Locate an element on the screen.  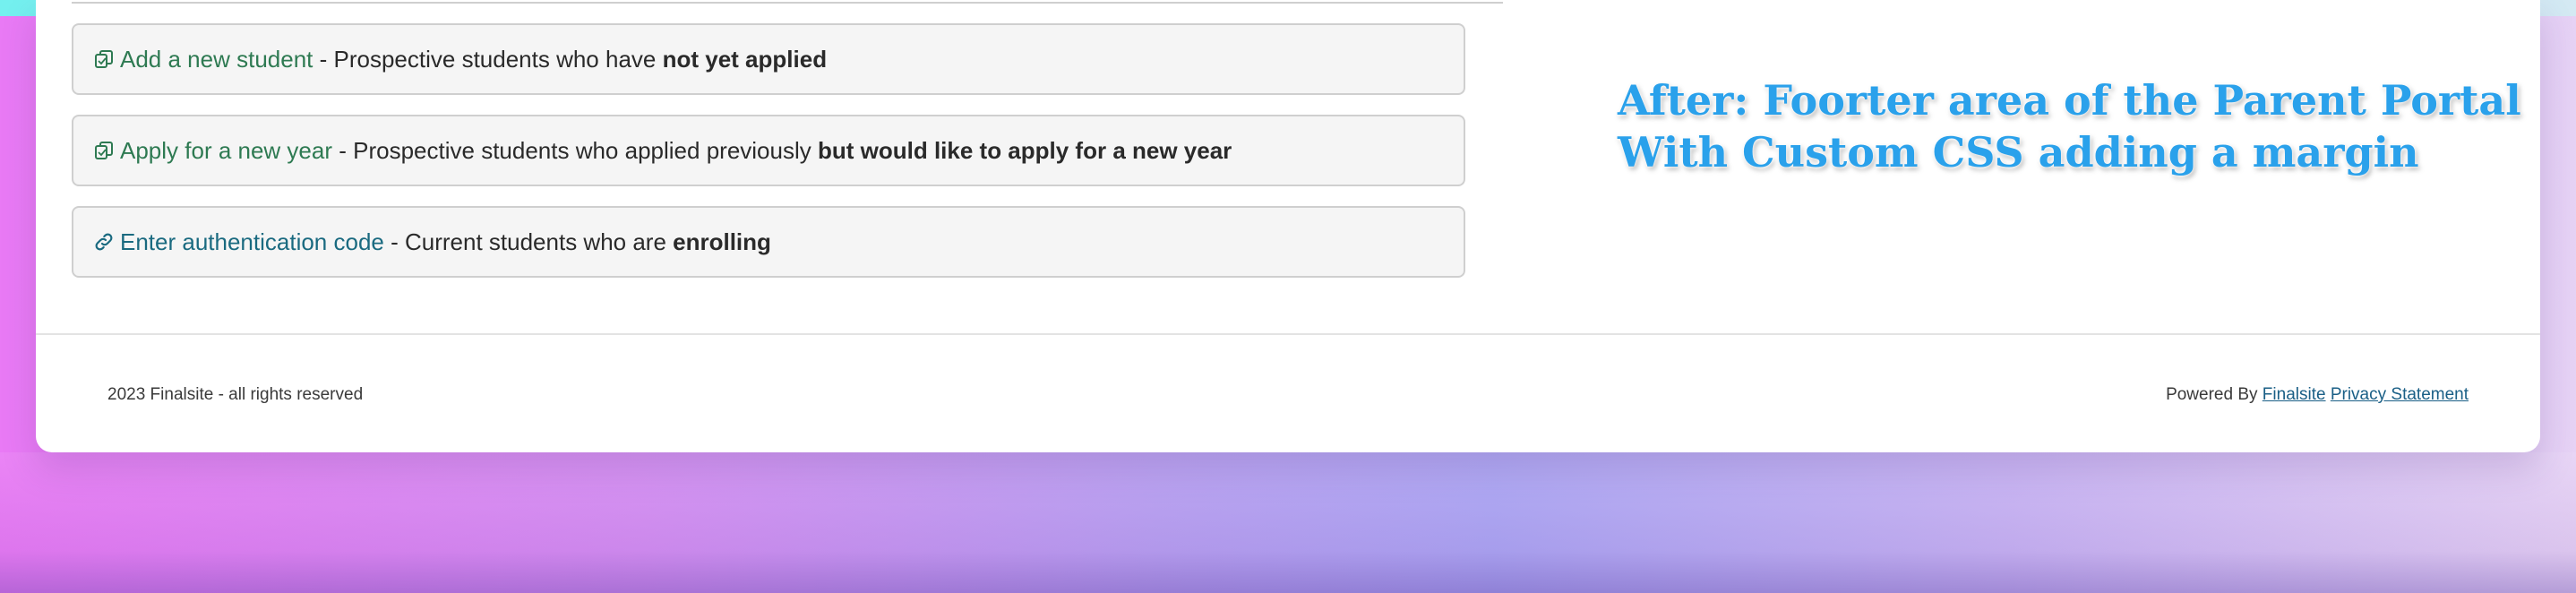
add-new-student-link: Add a new student is located at coordinates (216, 59).